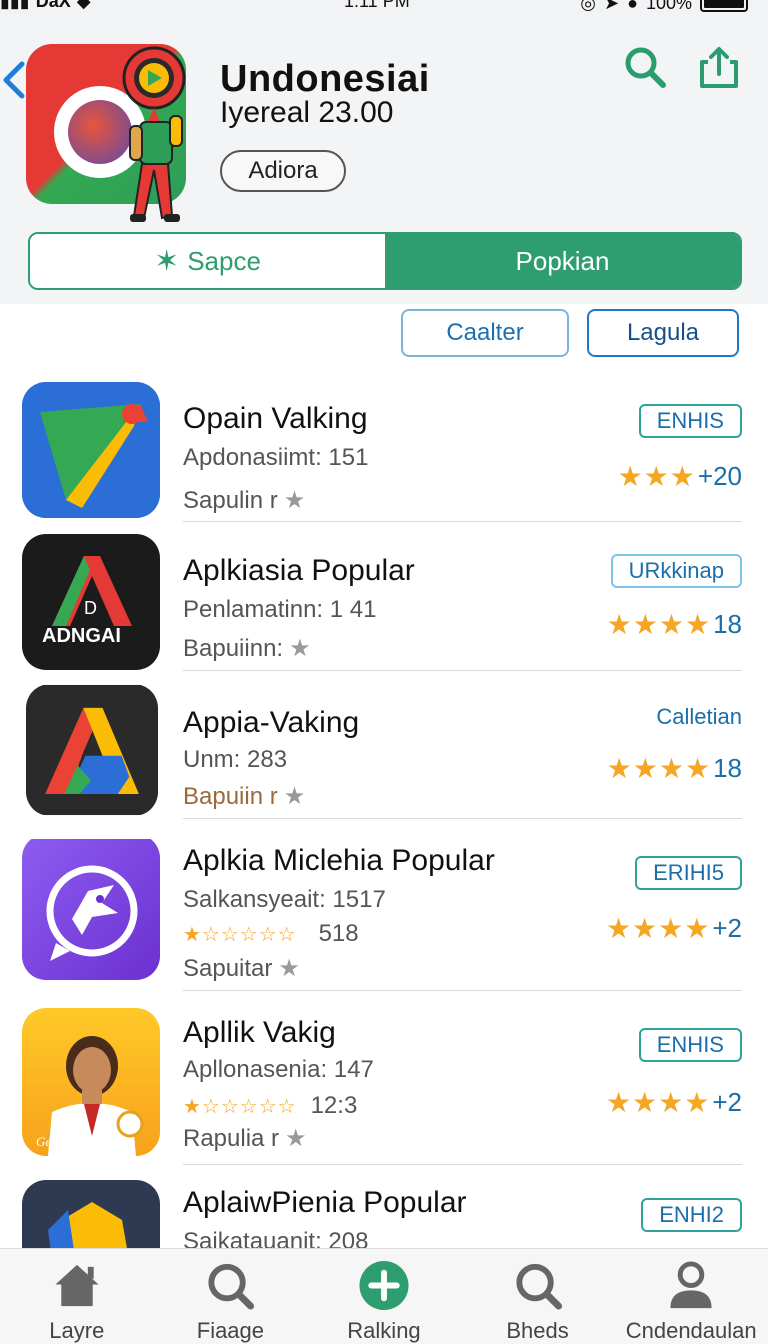 The height and width of the screenshot is (1344, 768). What do you see at coordinates (719, 67) in the screenshot?
I see `share-icon` at bounding box center [719, 67].